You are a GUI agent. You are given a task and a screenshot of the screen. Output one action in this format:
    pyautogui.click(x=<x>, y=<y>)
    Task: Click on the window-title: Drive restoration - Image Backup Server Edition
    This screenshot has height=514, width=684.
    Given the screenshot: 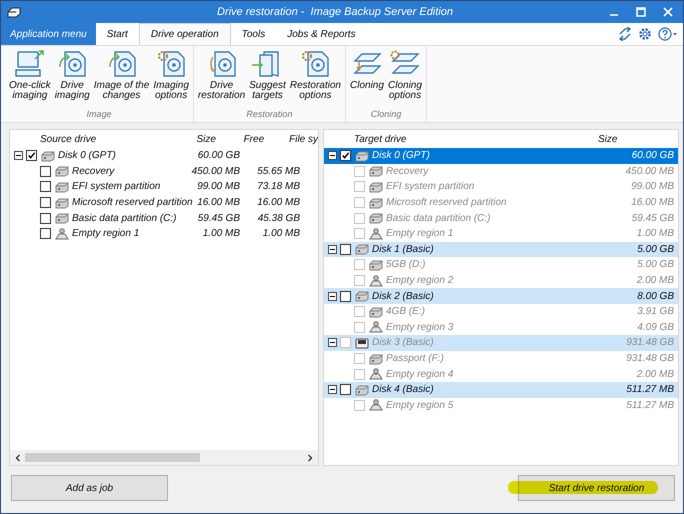 What is the action you would take?
    pyautogui.click(x=335, y=12)
    